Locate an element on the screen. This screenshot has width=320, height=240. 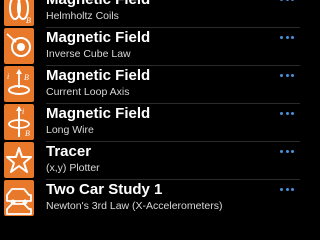
car-icon is located at coordinates (19, 198).